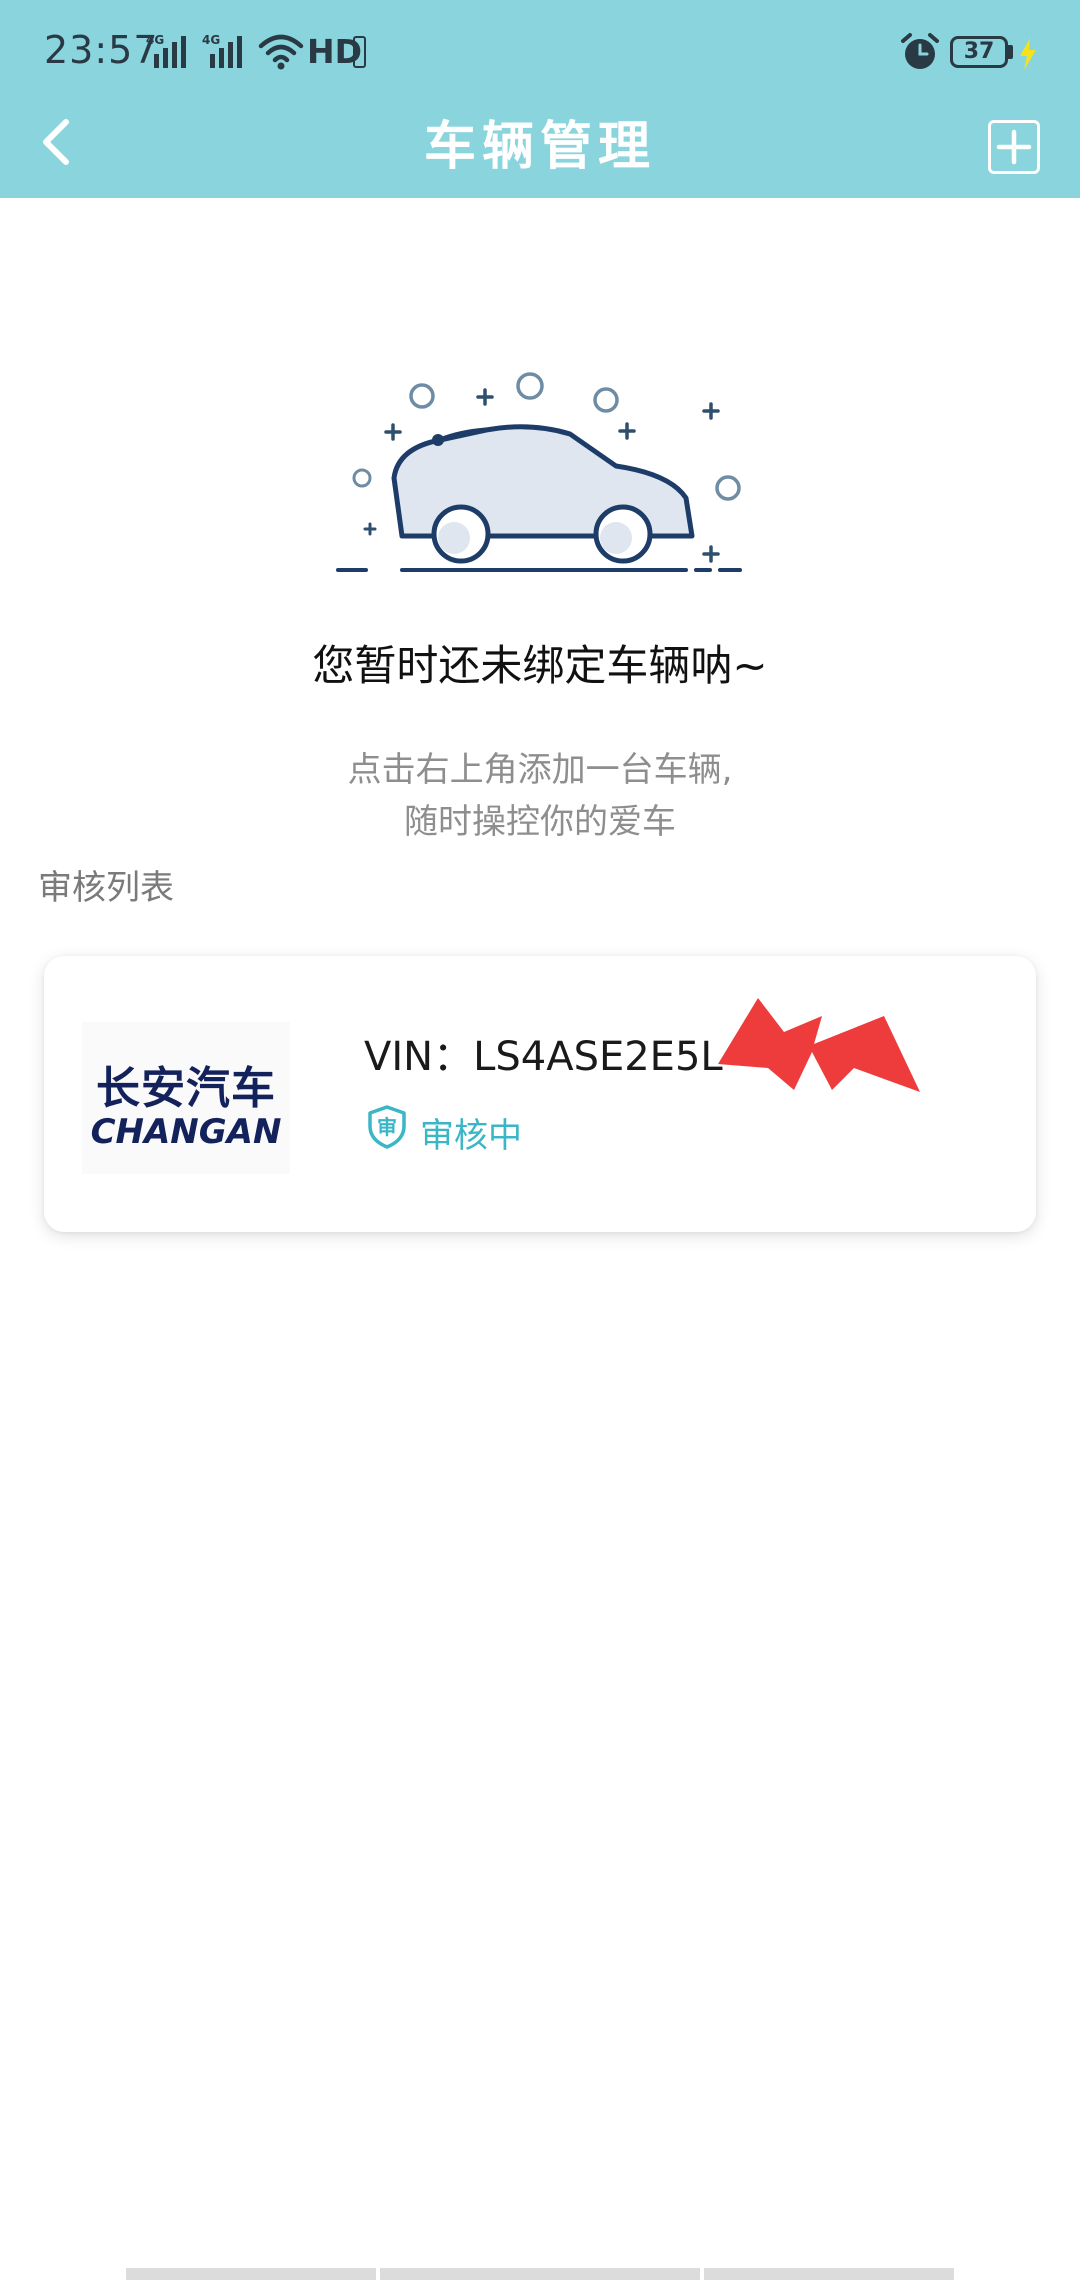 The width and height of the screenshot is (1080, 2280). I want to click on changan-logo: 长安汽车 CHANGAN, so click(186, 1098).